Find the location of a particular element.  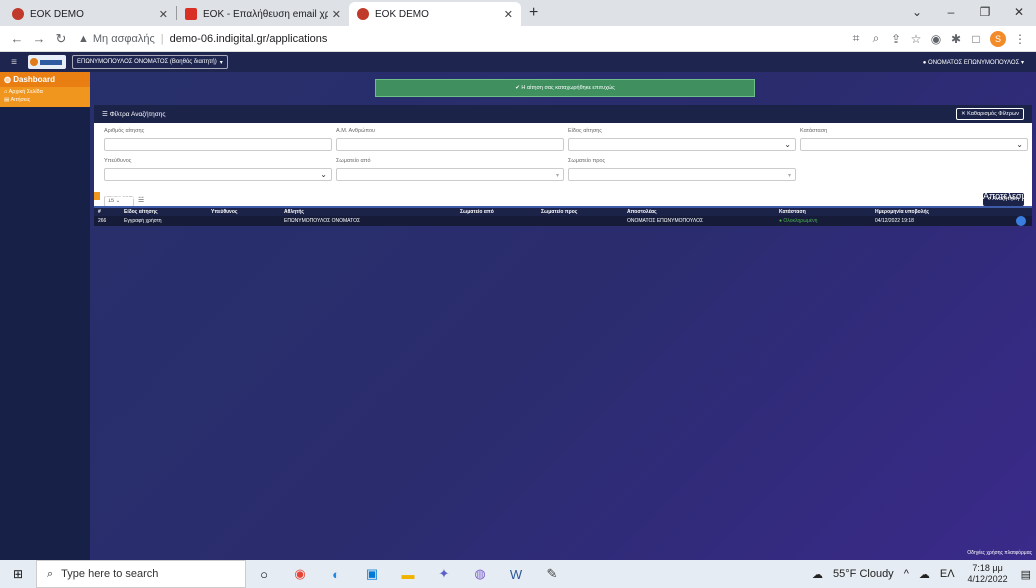

cell-id: 266 is located at coordinates (102, 221).